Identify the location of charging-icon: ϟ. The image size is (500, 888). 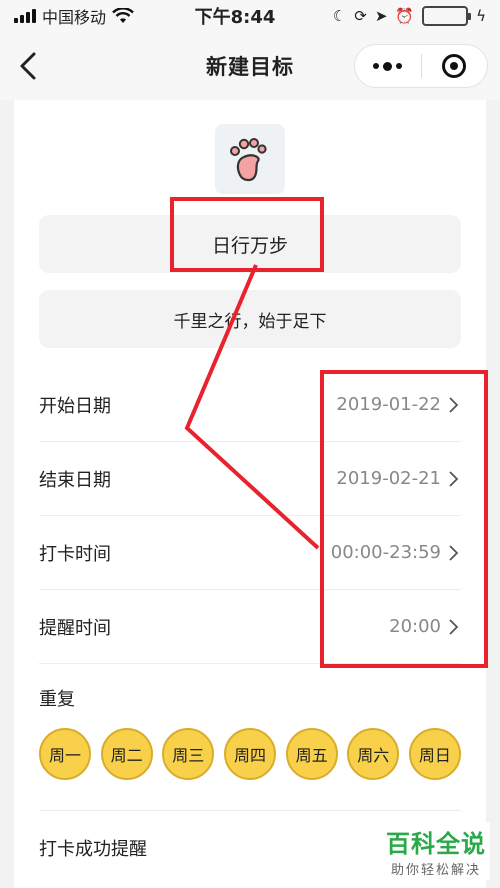
(481, 16).